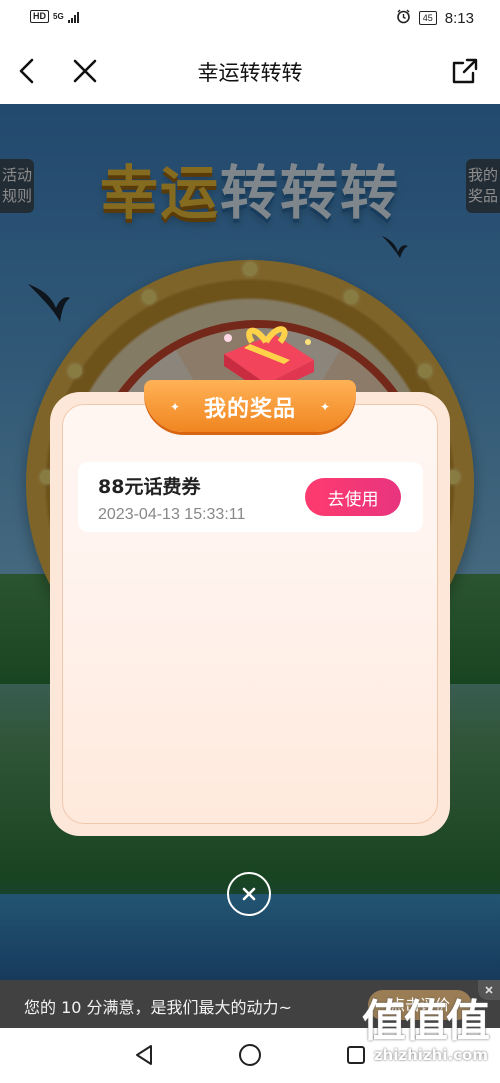 This screenshot has height=1083, width=500. I want to click on status-left: HD 5G, so click(54, 16).